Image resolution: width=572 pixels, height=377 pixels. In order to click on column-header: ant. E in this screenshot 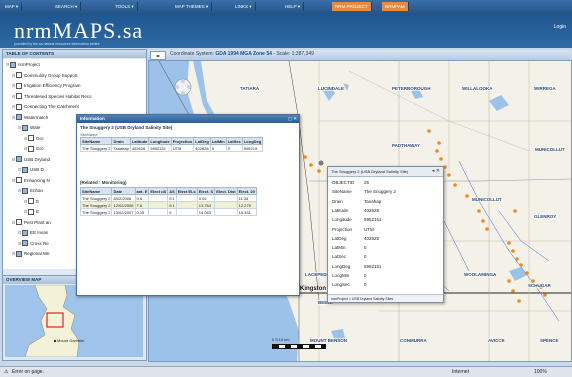, I will do `click(142, 191)`.